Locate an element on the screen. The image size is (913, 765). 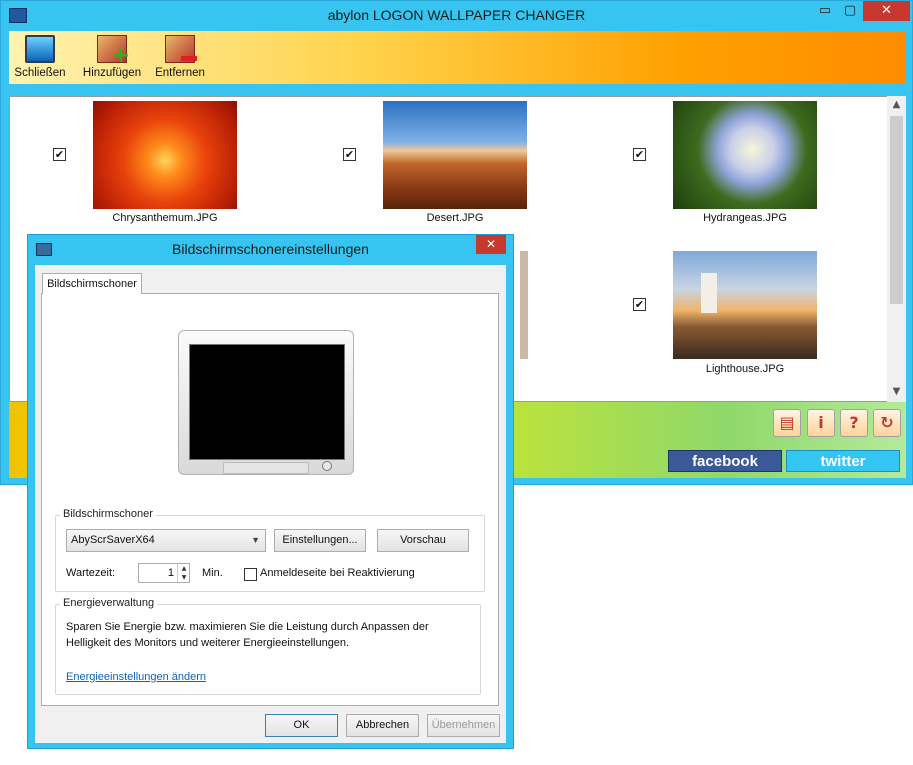
item-caption: Chrysanthemum.JPG is located at coordinates (165, 218).